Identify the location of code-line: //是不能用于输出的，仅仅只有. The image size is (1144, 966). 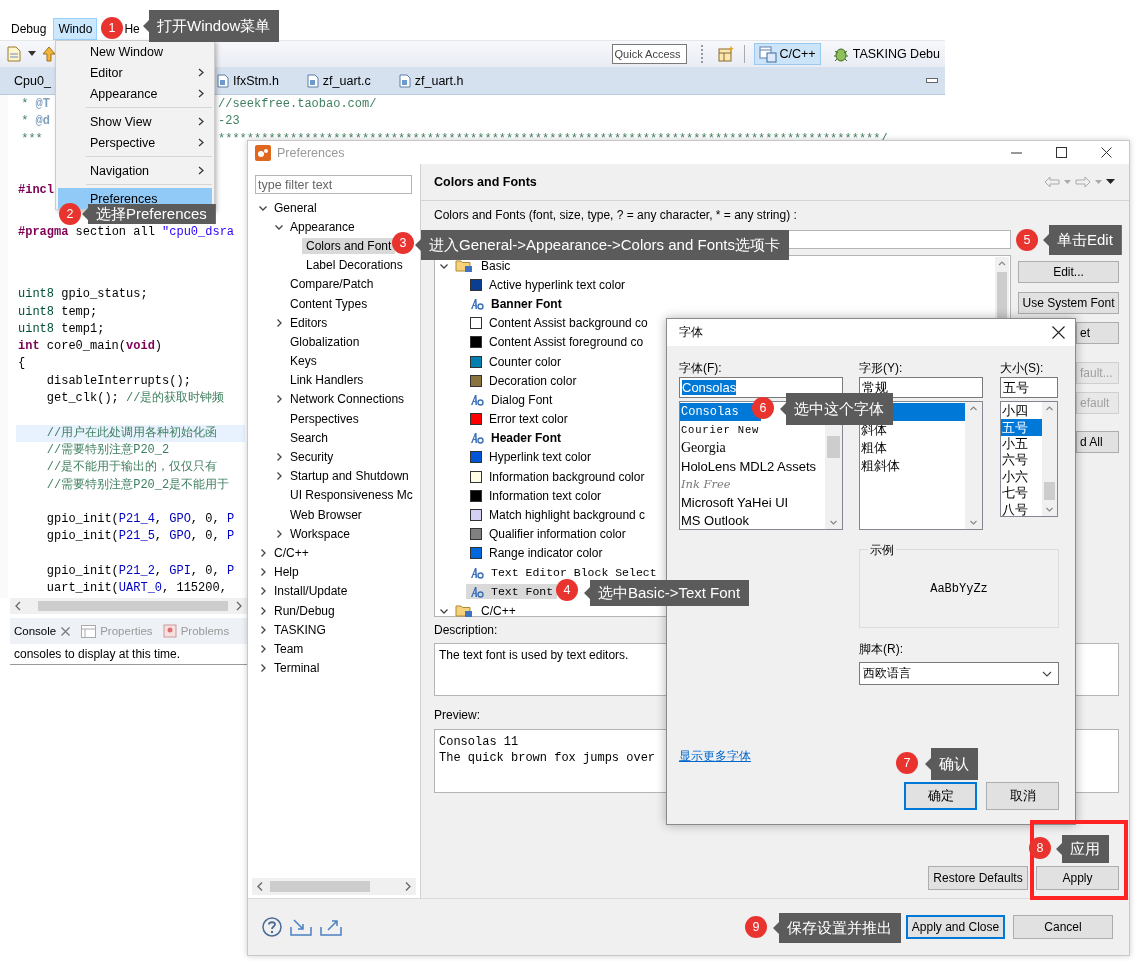
(131, 468).